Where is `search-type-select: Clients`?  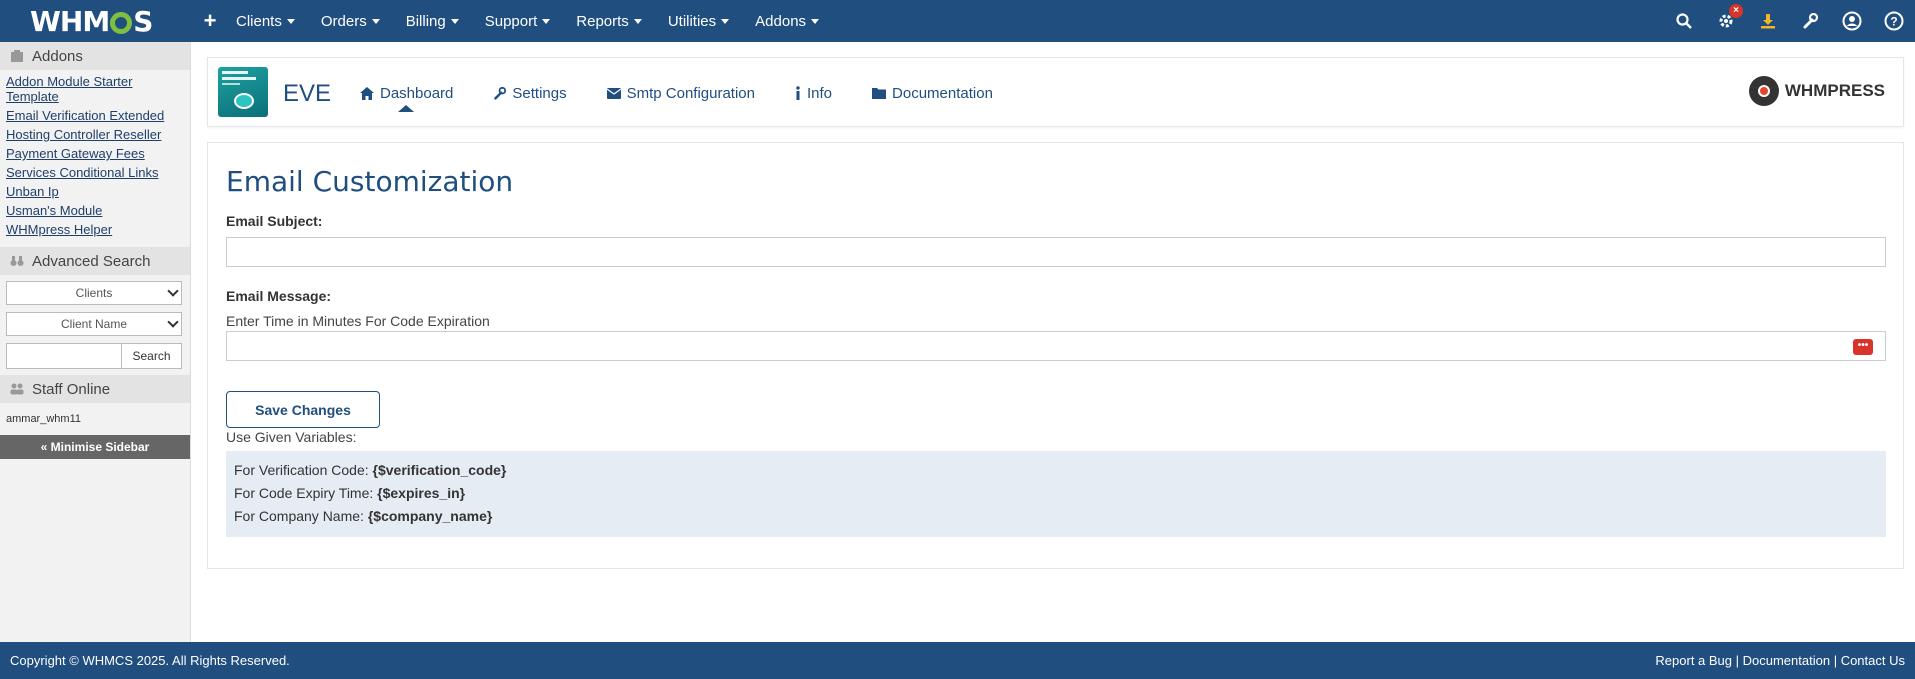
search-type-select: Clients is located at coordinates (94, 293).